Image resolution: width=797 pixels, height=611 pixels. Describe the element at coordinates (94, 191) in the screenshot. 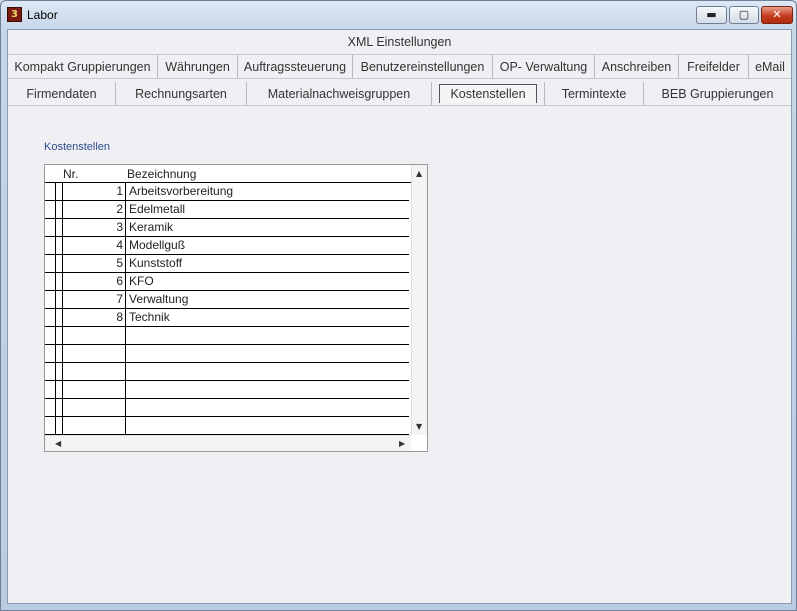

I see `cell-nr: 1` at that location.